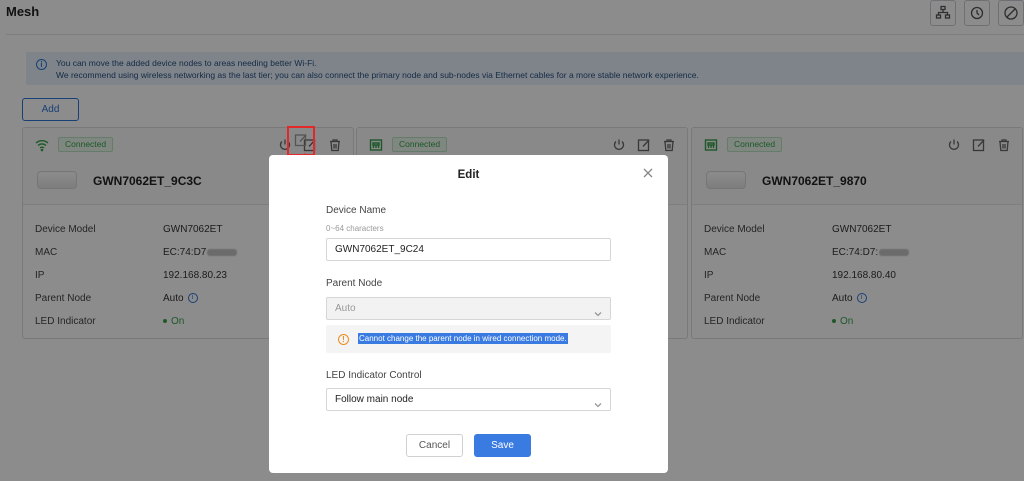  What do you see at coordinates (345, 308) in the screenshot?
I see `parent-node-value: Auto` at bounding box center [345, 308].